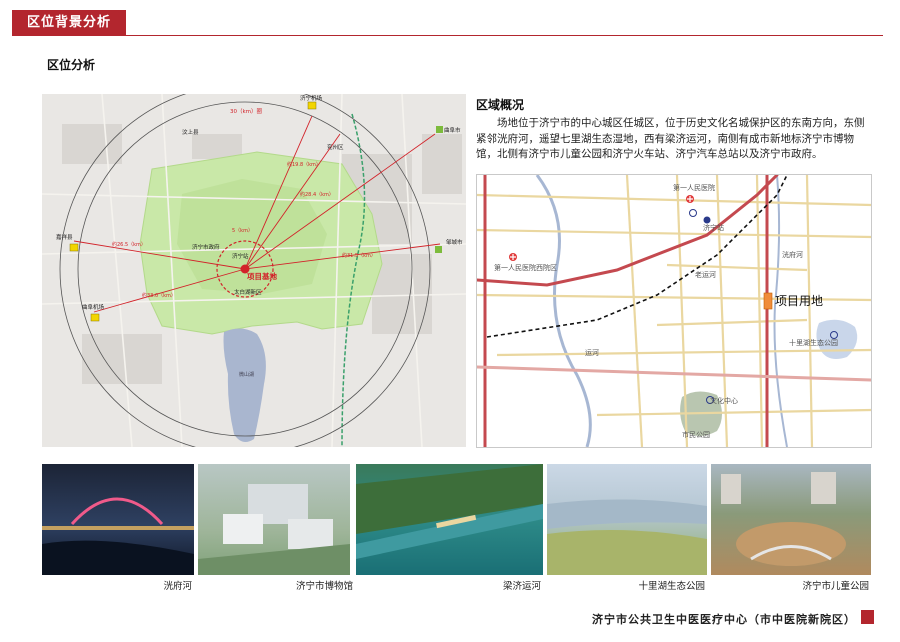 This screenshot has height=642, width=900. What do you see at coordinates (248, 292) in the screenshot?
I see `label-taibai: 太白湖新区` at bounding box center [248, 292].